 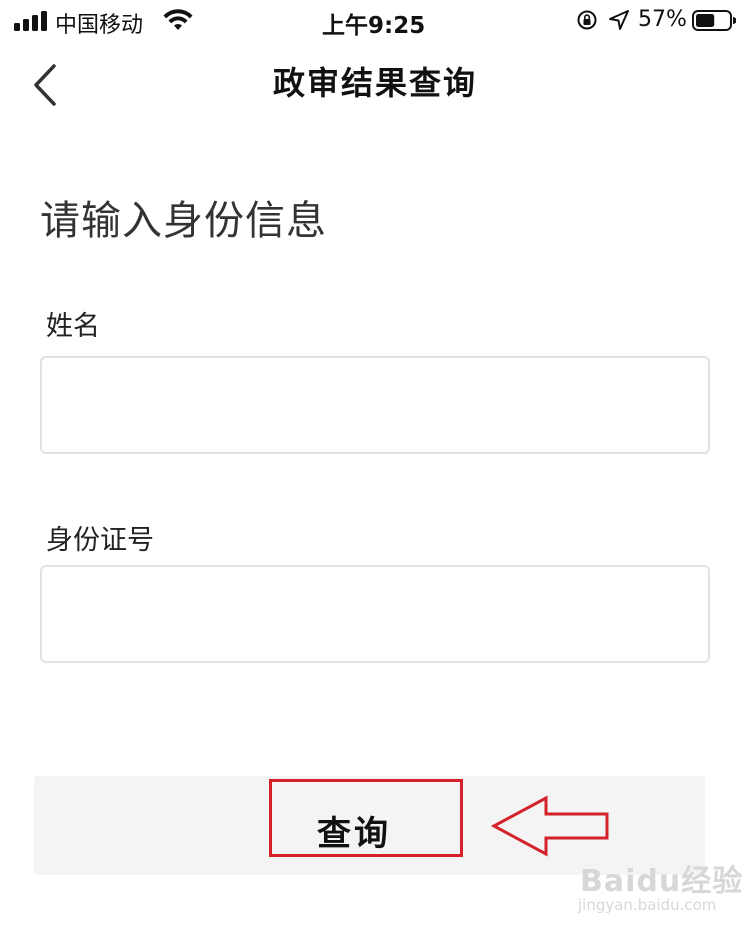 I want to click on watermark: Baidu经验 jingyan.baidu.com, so click(x=660, y=884).